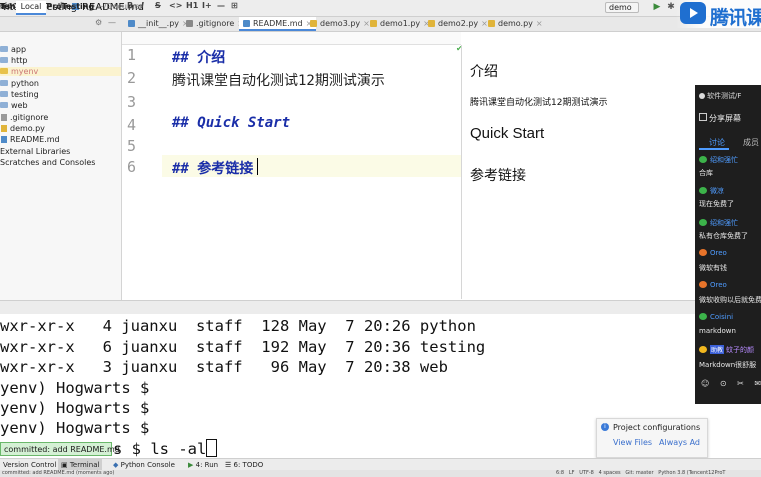 The image size is (761, 477). I want to click on view-files-link: View Files, so click(632, 442).